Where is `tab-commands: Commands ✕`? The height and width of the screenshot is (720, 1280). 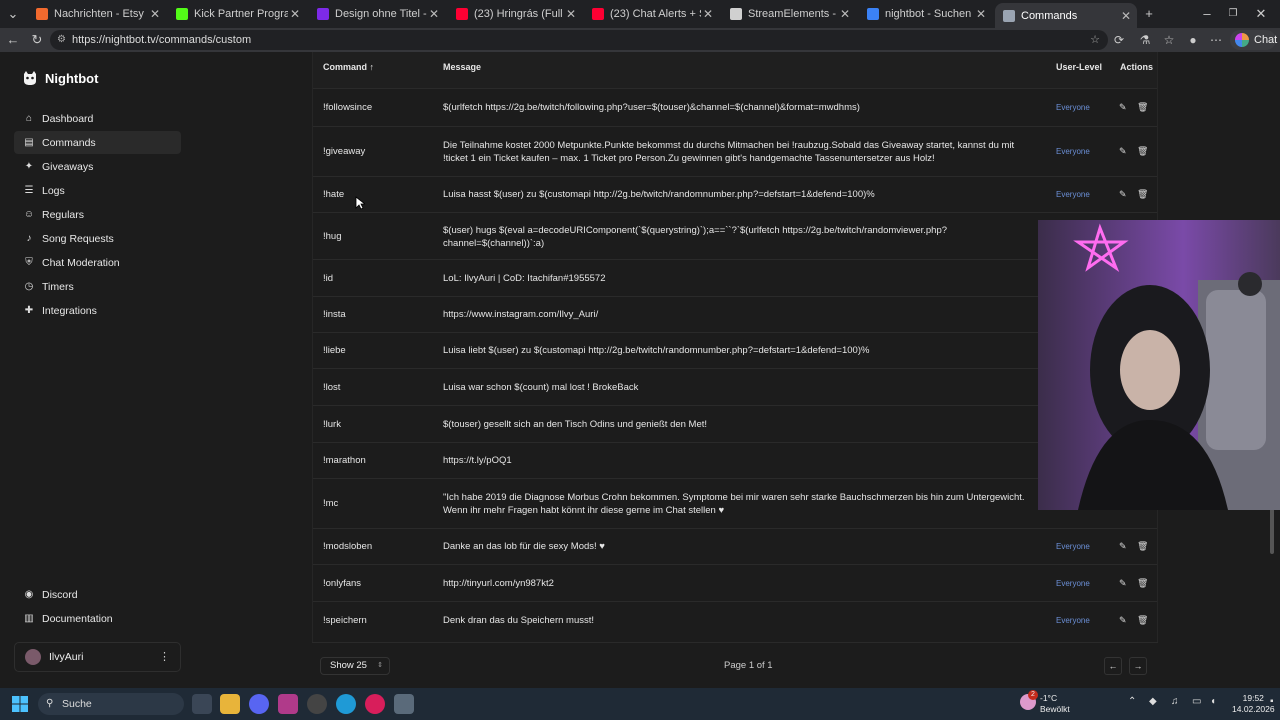 tab-commands: Commands ✕ is located at coordinates (1066, 15).